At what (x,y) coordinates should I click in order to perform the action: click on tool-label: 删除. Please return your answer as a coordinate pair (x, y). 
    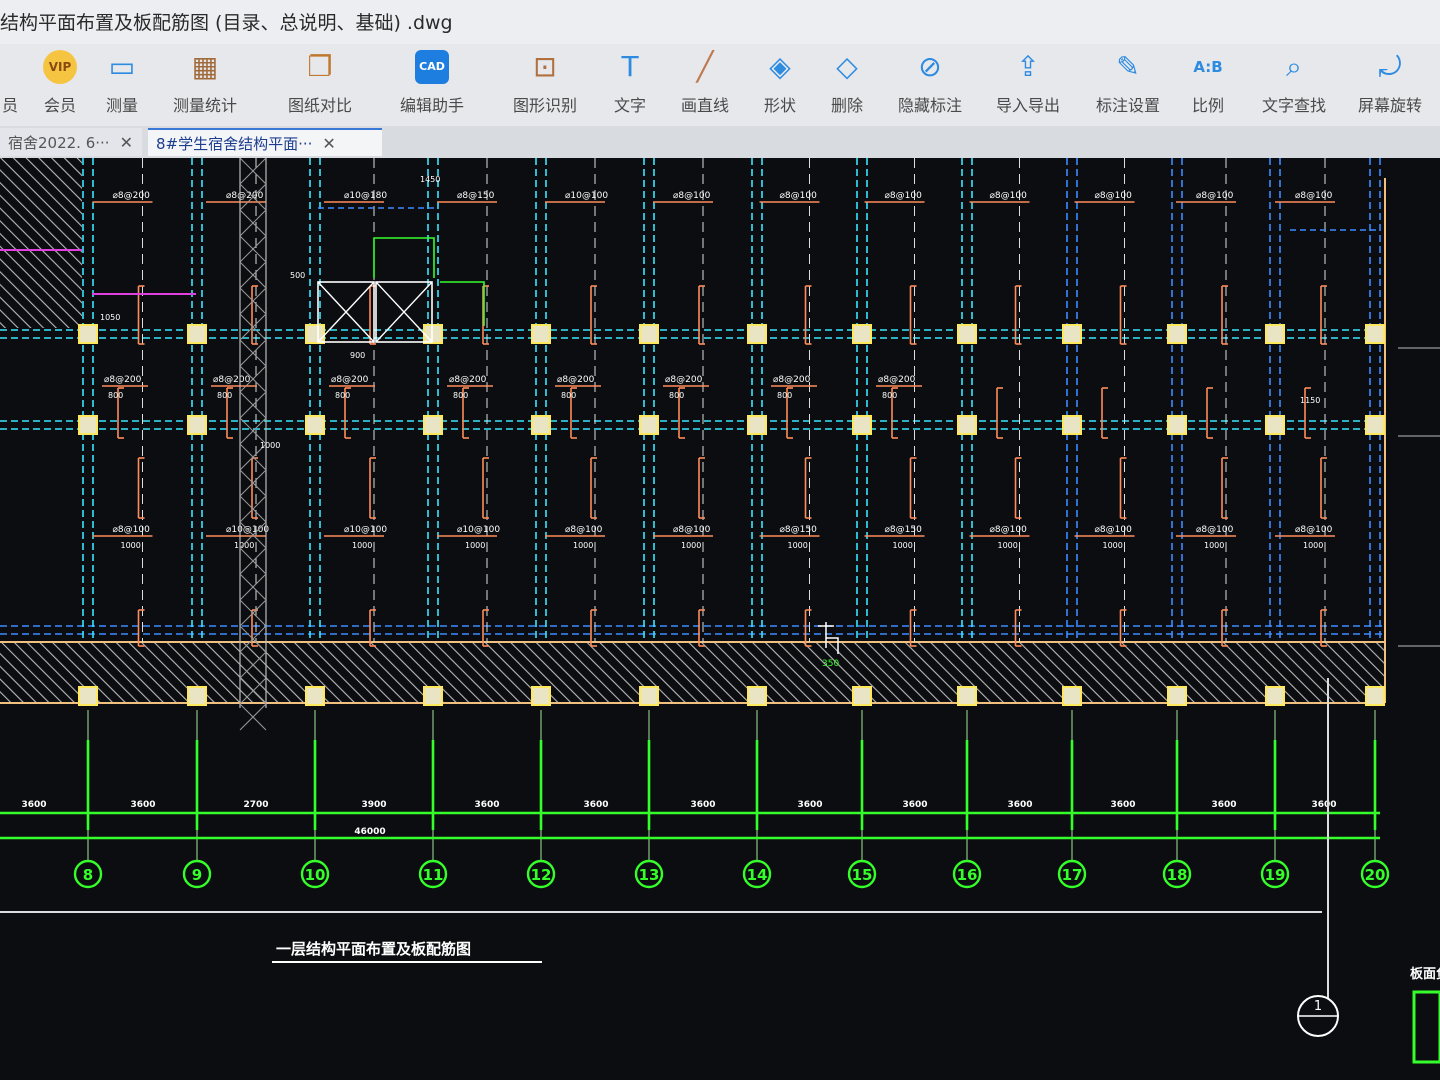
    Looking at the image, I should click on (846, 105).